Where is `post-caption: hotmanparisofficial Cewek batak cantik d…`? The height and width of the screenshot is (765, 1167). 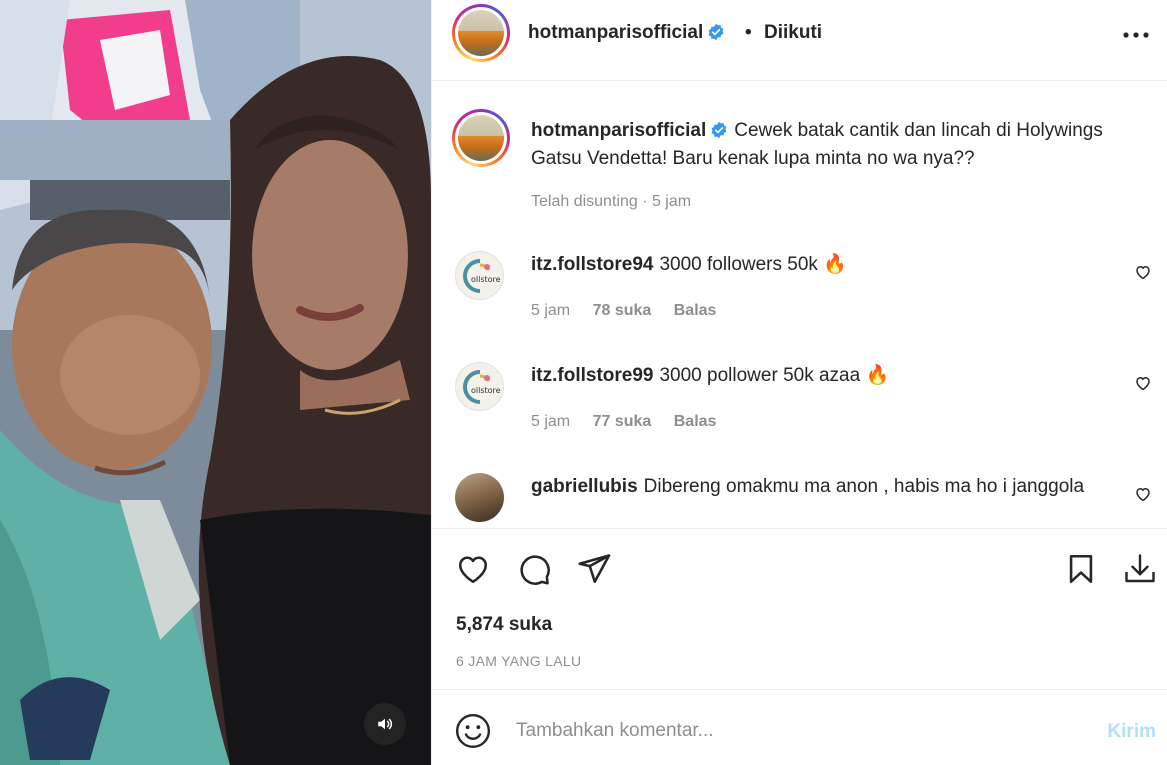 post-caption: hotmanparisofficial Cewek batak cantik d… is located at coordinates (844, 145).